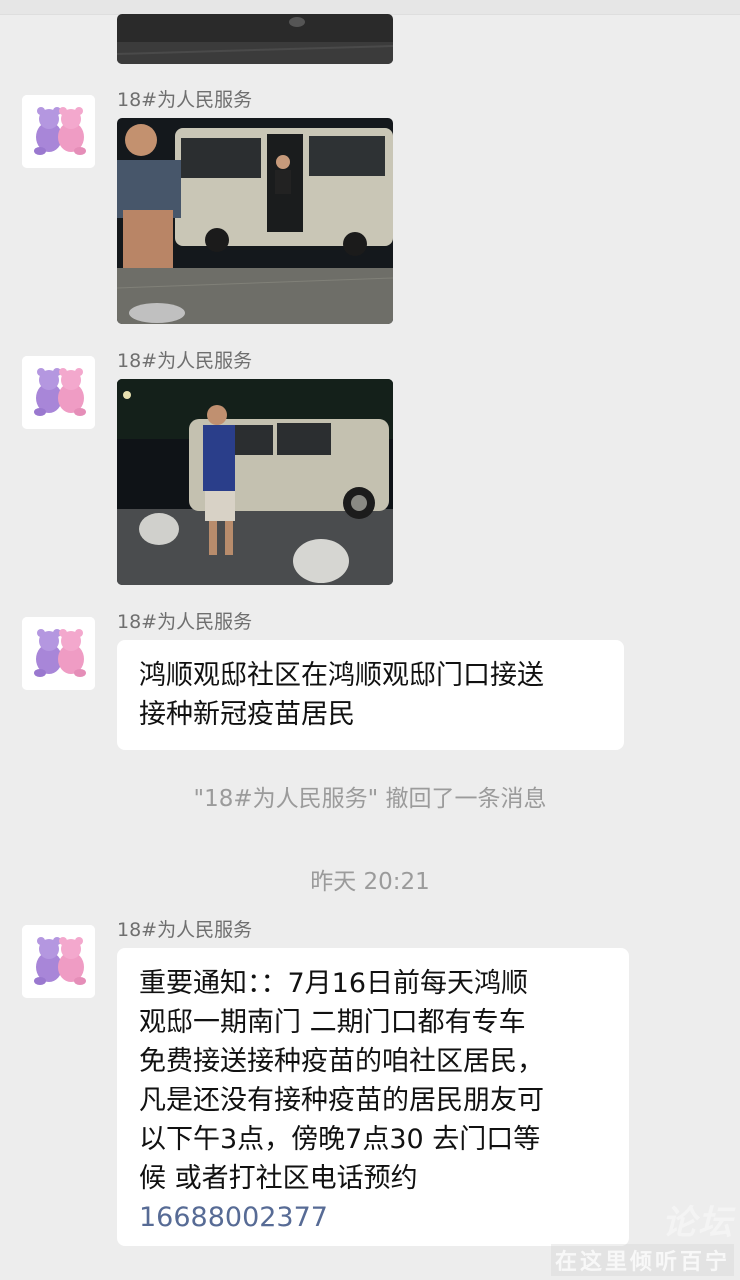 This screenshot has height=1280, width=740. I want to click on chat-image-partial, so click(255, 39).